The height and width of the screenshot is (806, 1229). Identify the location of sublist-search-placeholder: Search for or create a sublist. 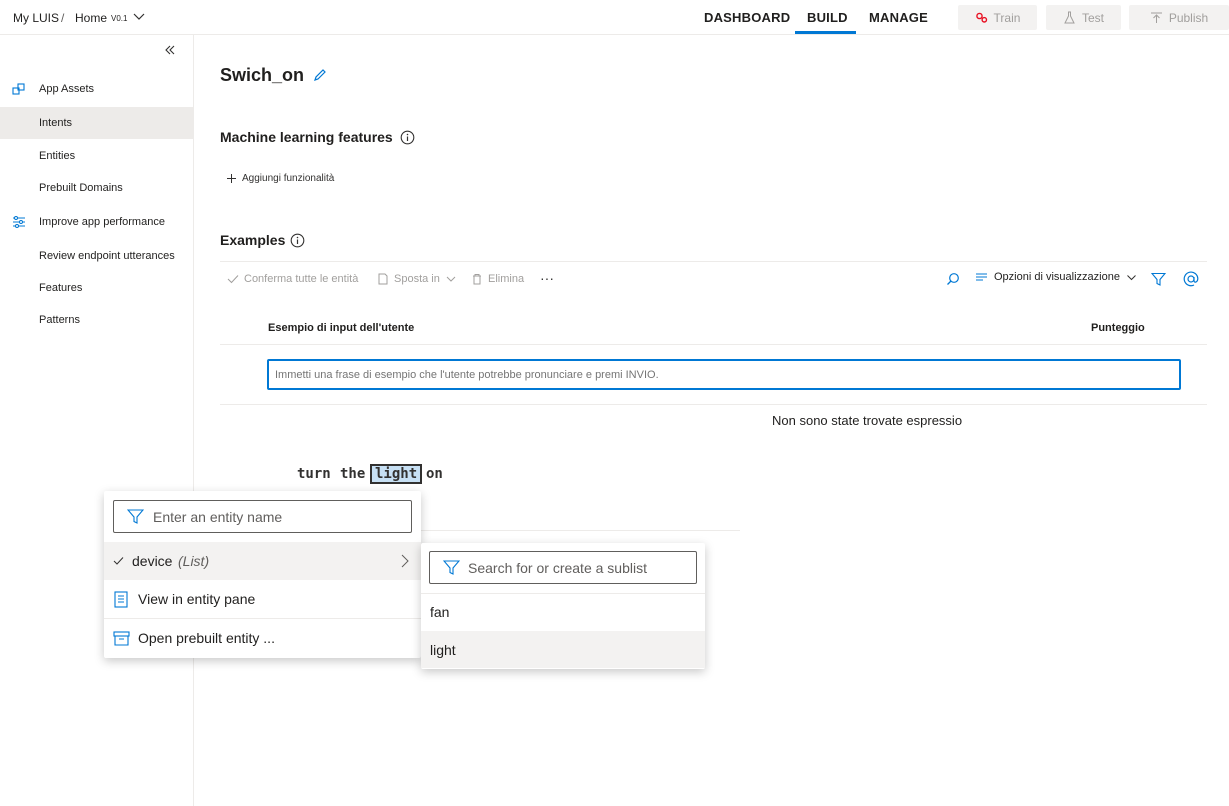
(557, 567).